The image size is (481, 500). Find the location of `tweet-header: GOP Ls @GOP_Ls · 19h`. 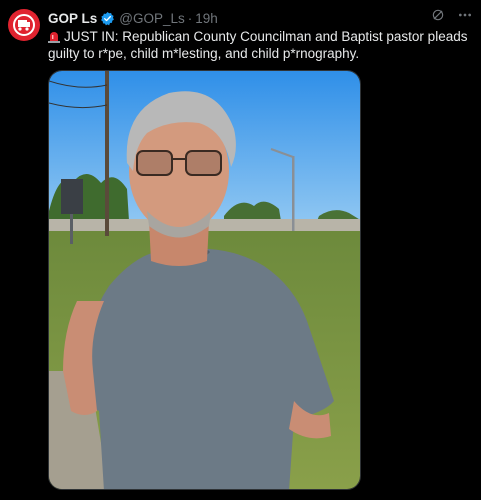

tweet-header: GOP Ls @GOP_Ls · 19h is located at coordinates (259, 18).